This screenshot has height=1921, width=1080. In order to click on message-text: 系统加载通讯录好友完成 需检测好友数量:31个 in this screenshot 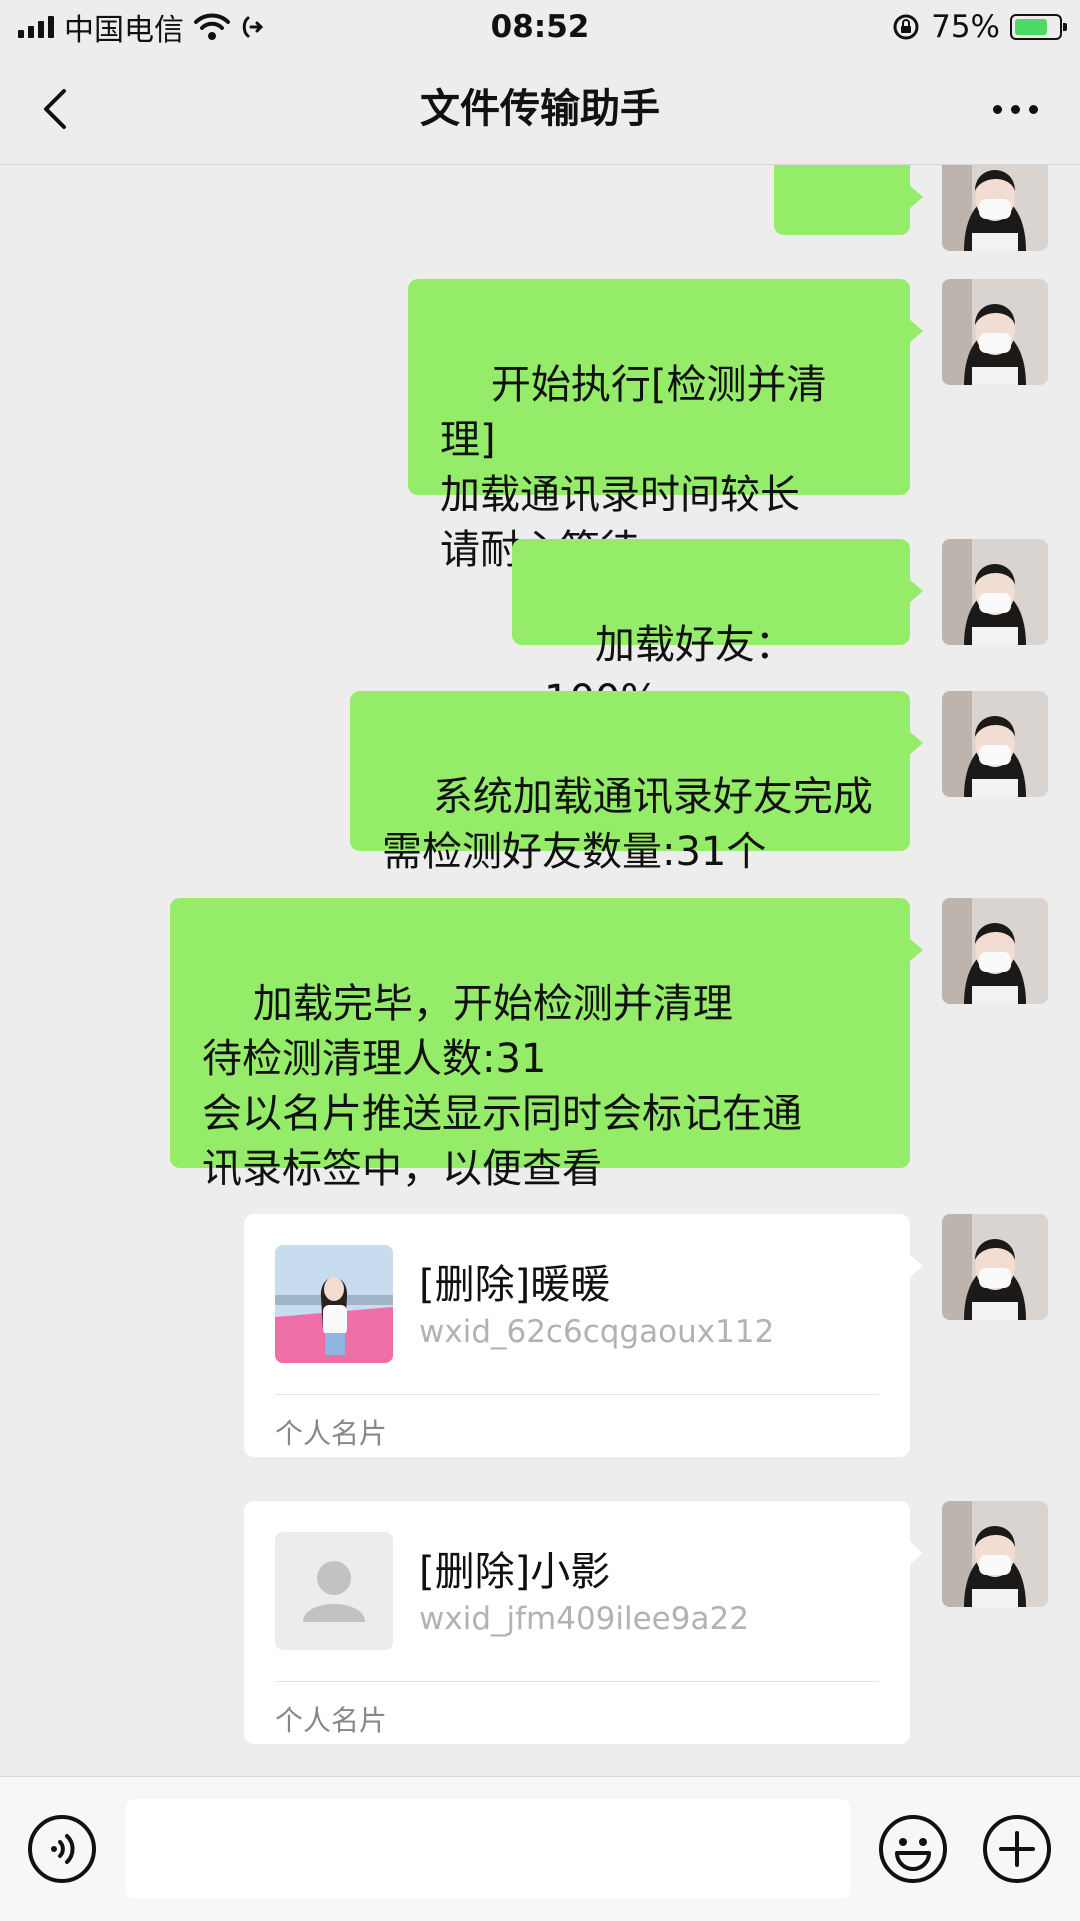, I will do `click(627, 824)`.